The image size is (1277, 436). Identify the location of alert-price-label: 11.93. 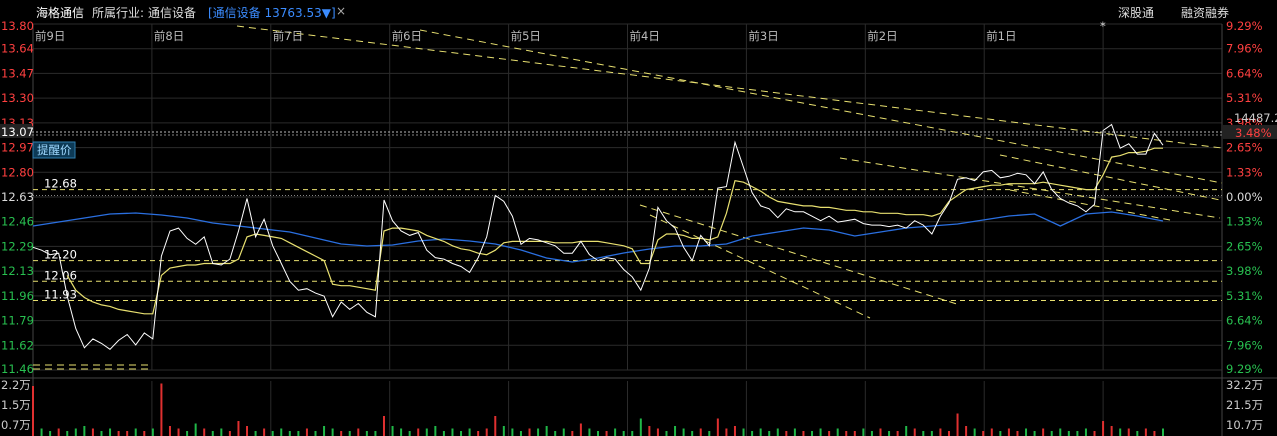
(60, 295).